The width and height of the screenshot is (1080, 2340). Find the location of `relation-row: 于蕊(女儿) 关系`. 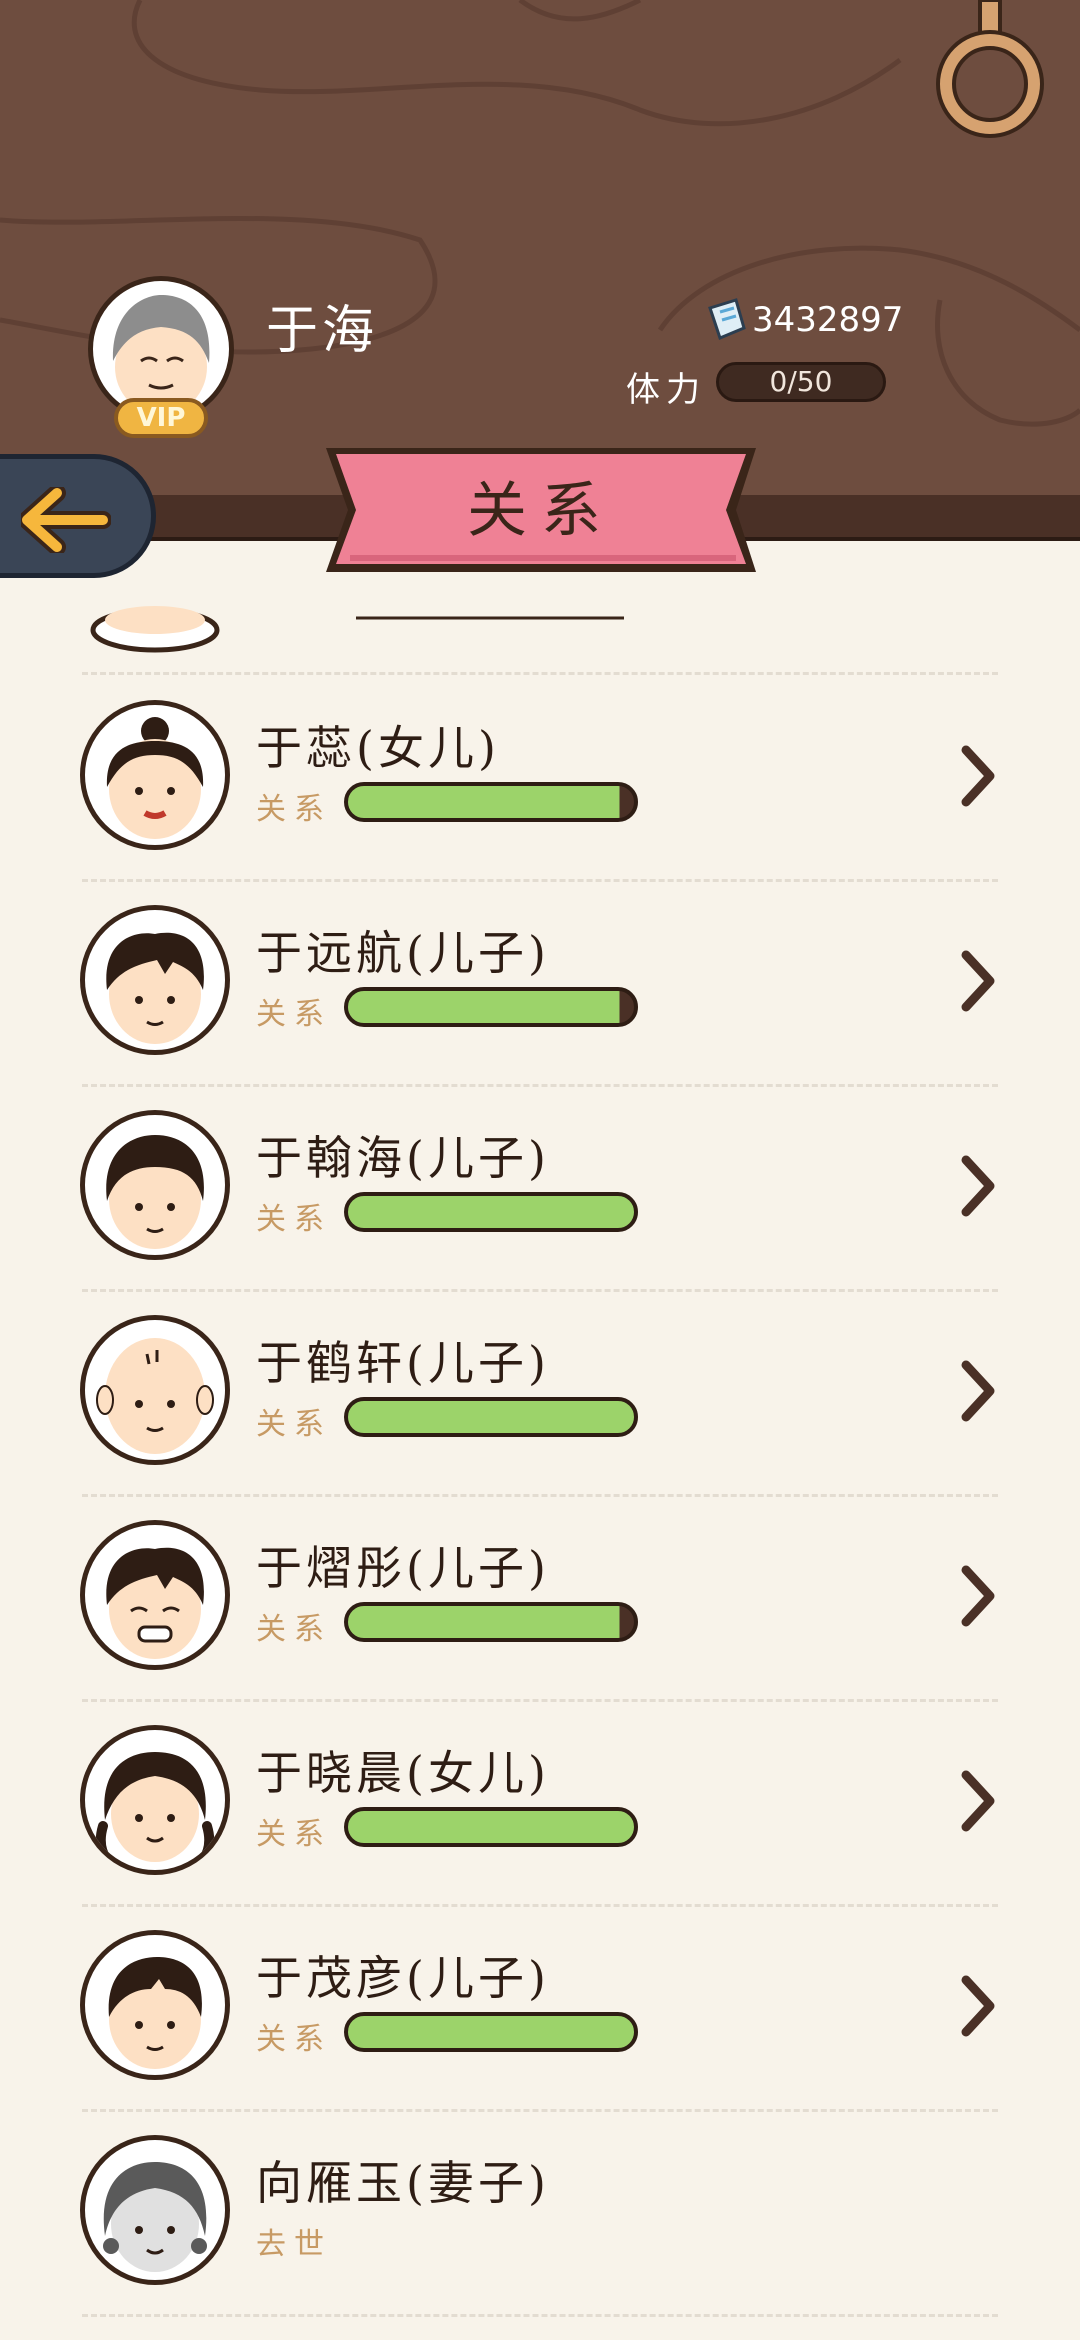

relation-row: 于蕊(女儿) 关系 is located at coordinates (540, 776).